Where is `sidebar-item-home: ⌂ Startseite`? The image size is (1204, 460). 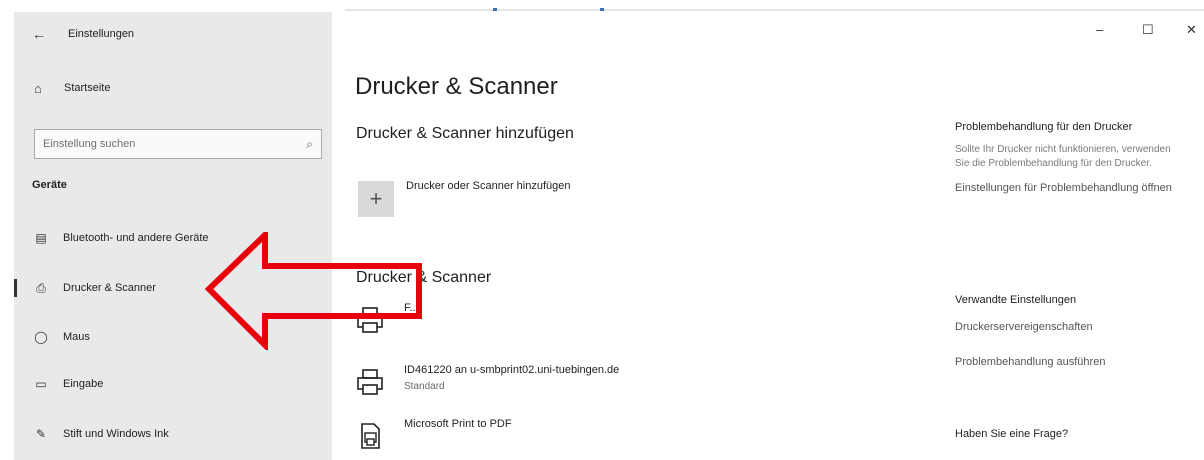
sidebar-item-home: ⌂ Startseite is located at coordinates (173, 88).